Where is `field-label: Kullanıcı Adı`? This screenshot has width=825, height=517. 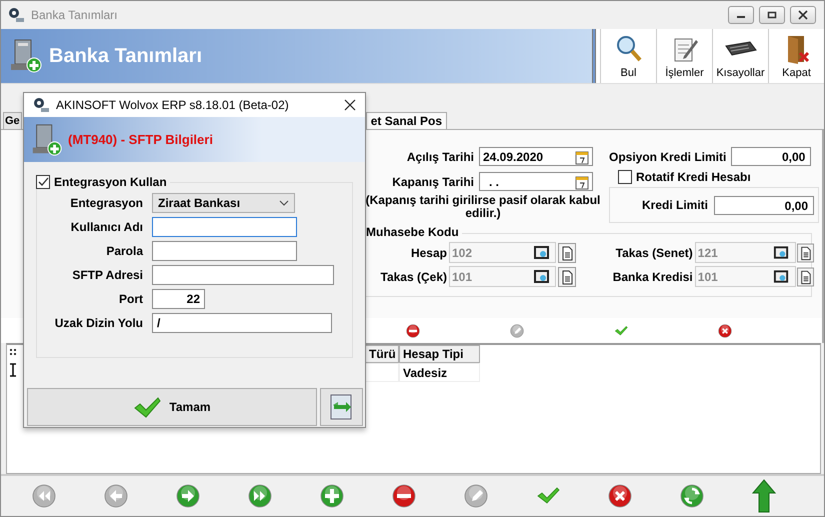 field-label: Kullanıcı Adı is located at coordinates (106, 227).